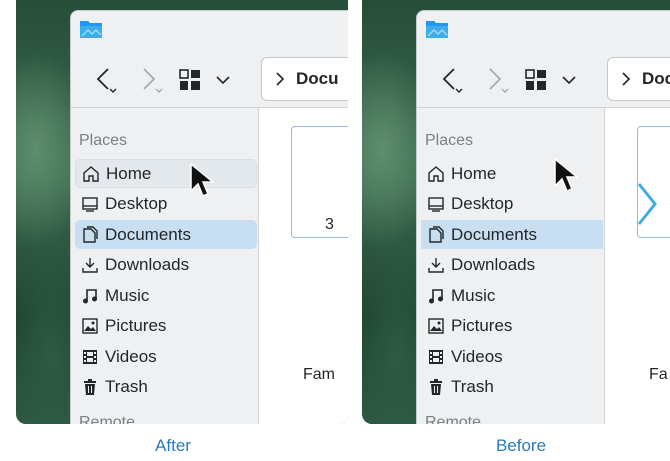  What do you see at coordinates (319, 182) in the screenshot?
I see `file-item-thumbnail` at bounding box center [319, 182].